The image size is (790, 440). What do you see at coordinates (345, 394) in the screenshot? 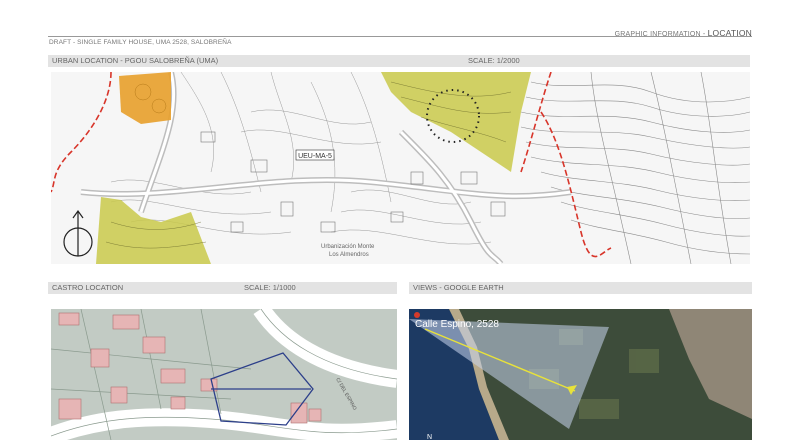
I see `svg-text: C/ DEL ESPINO` at bounding box center [345, 394].